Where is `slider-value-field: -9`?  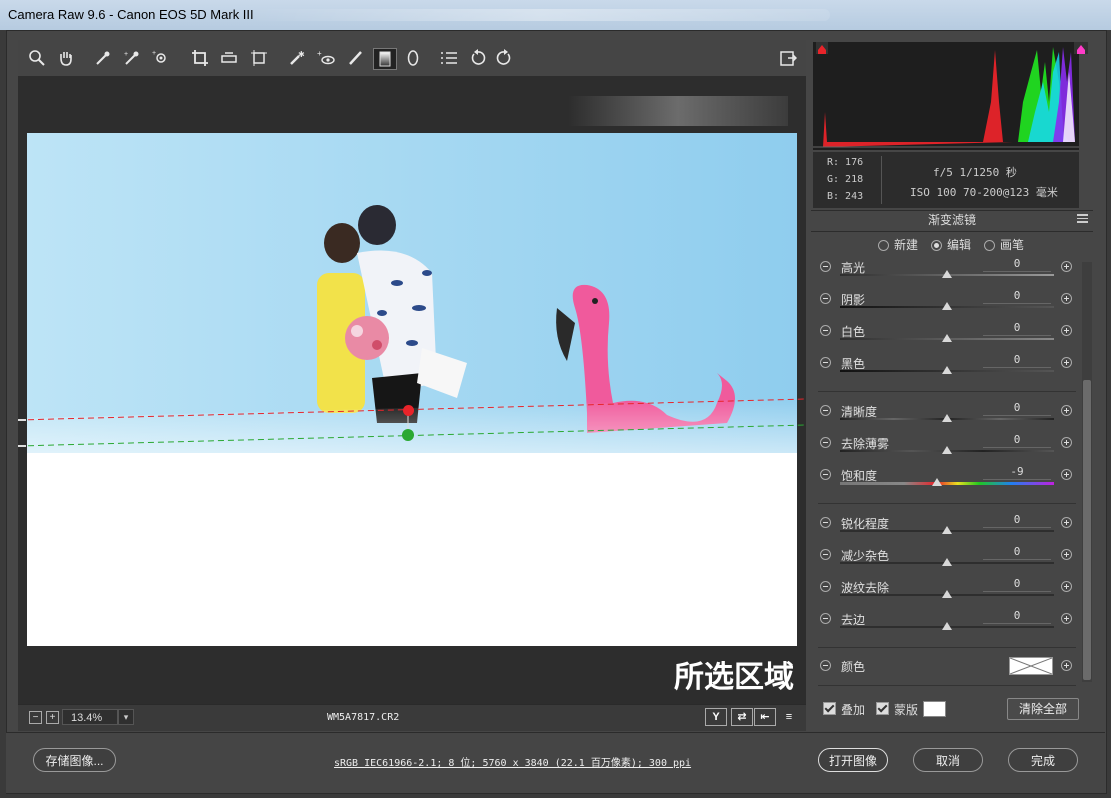 slider-value-field: -9 is located at coordinates (1017, 472).